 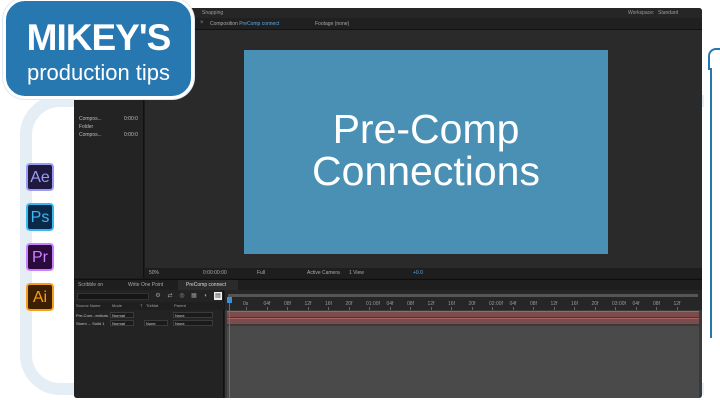 I want to click on comp-flowchart-icon: ⇄, so click(x=170, y=296).